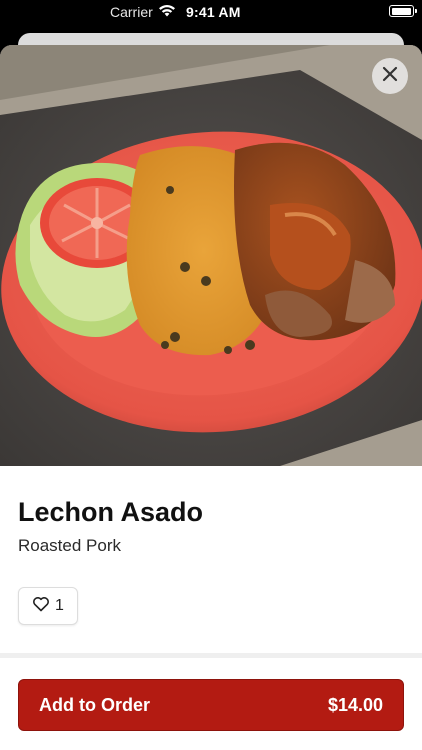 The image size is (422, 750). I want to click on close-button, so click(390, 76).